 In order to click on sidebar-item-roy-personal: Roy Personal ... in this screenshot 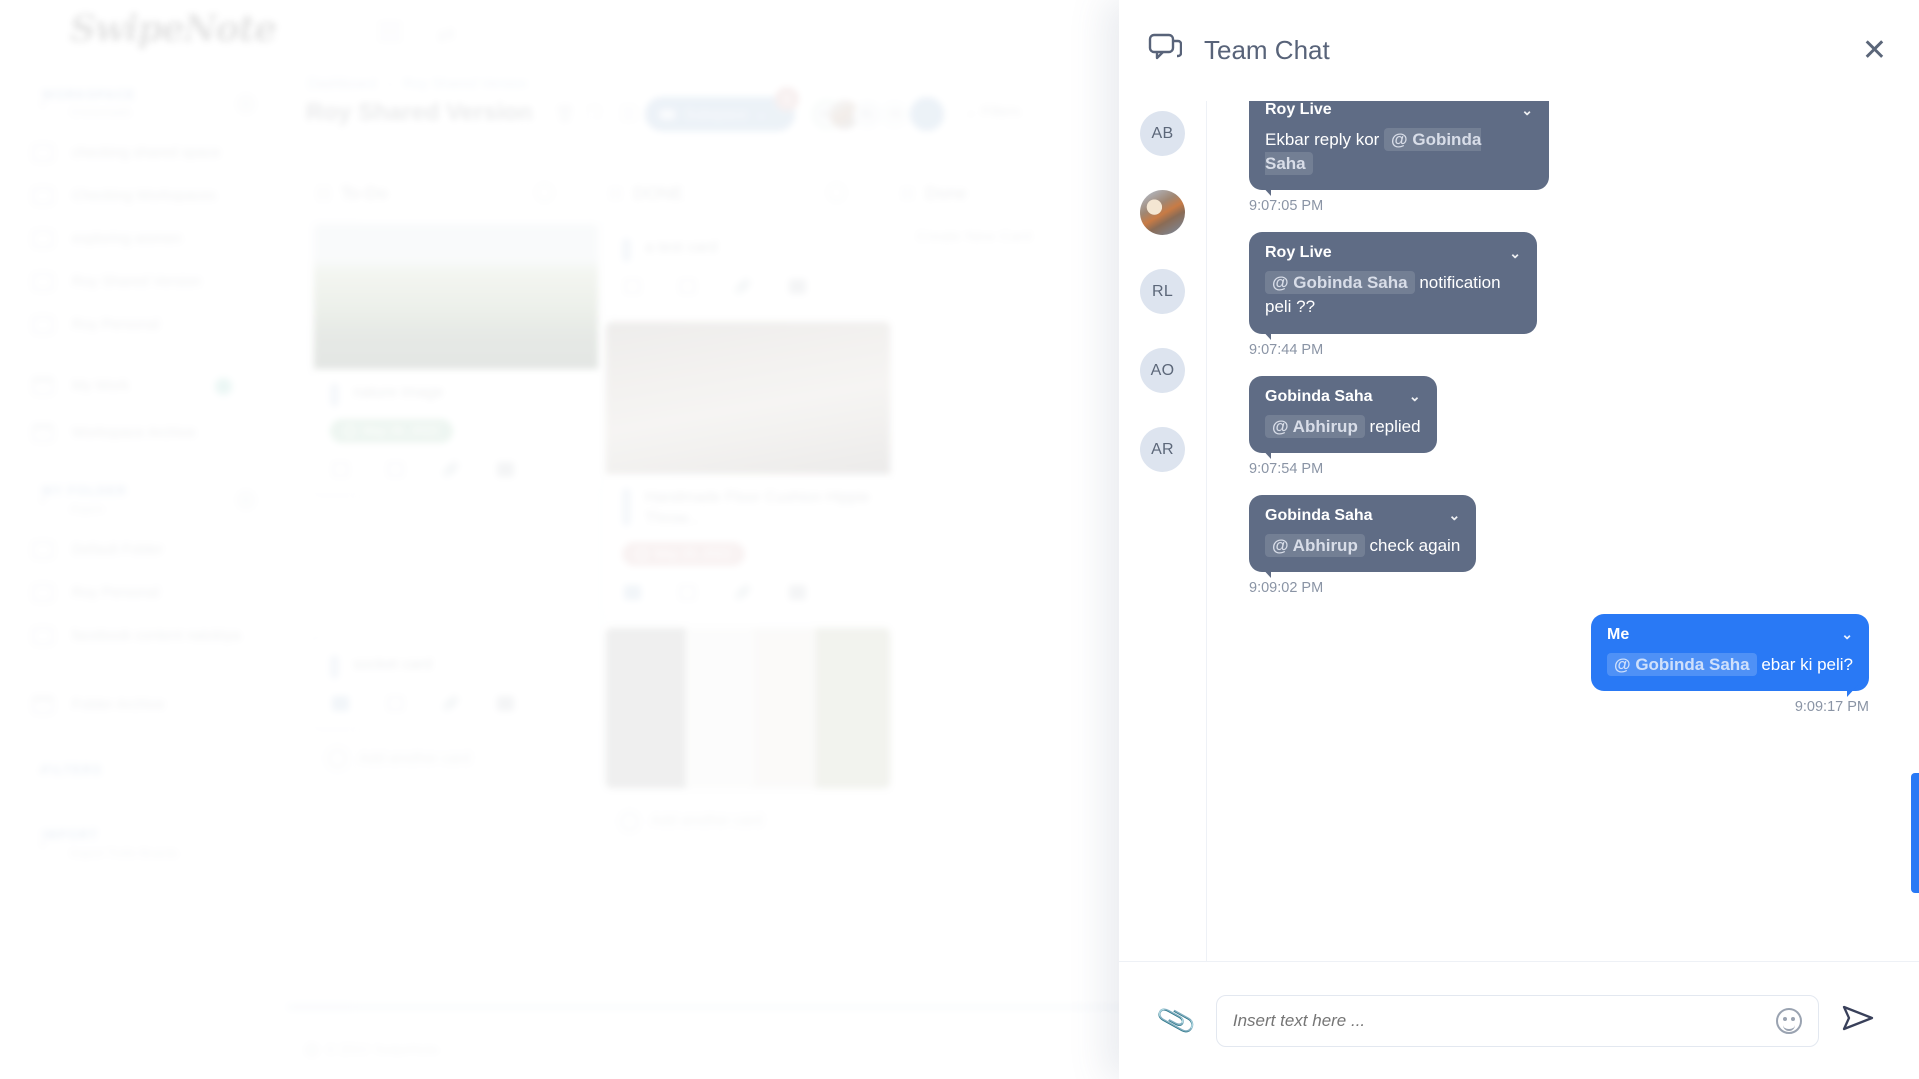, I will do `click(177, 325)`.